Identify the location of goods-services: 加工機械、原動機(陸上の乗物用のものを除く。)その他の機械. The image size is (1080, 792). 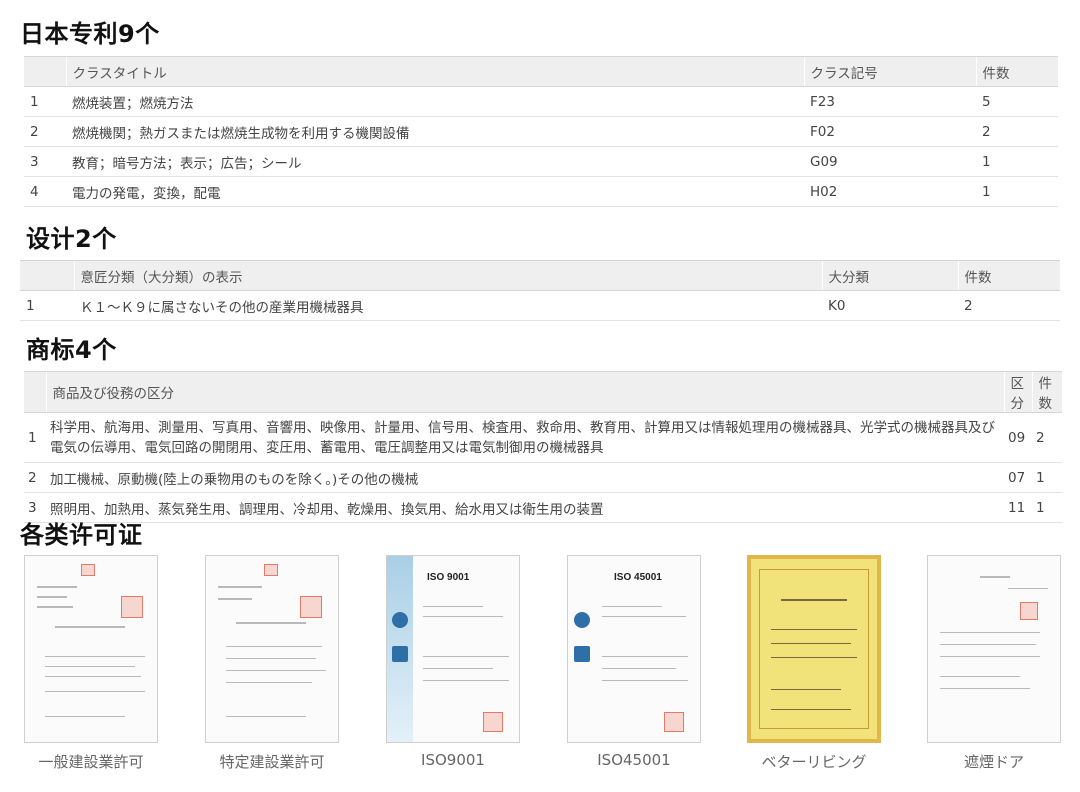
(525, 477).